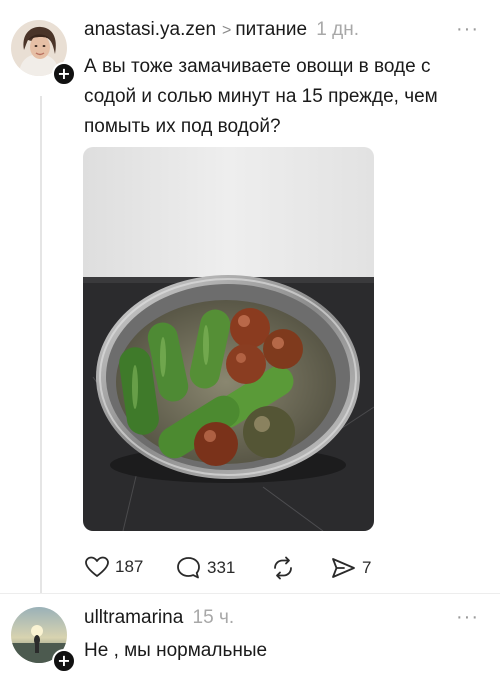  Describe the element at coordinates (133, 617) in the screenshot. I see `comment-author-name: ulltramarina` at that location.